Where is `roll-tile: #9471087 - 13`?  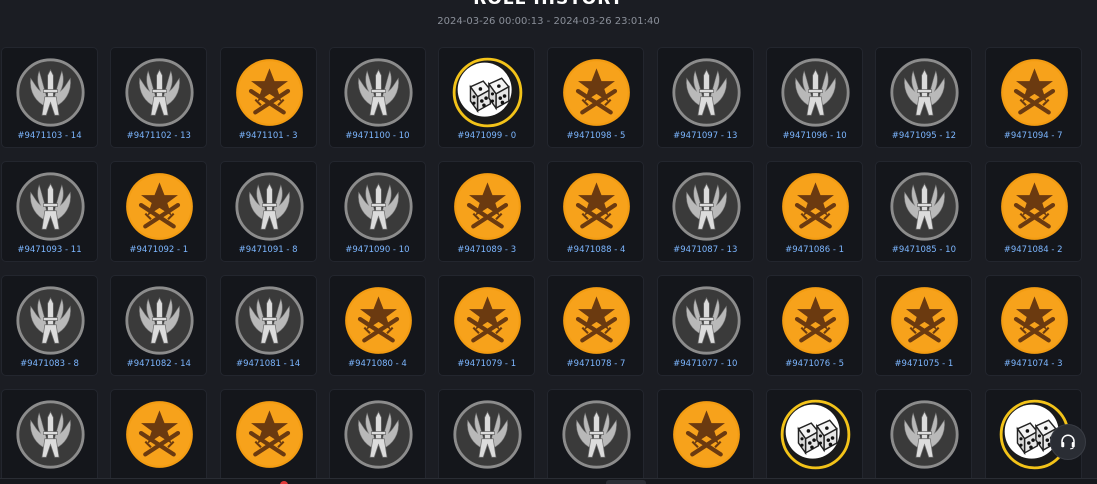 roll-tile: #9471087 - 13 is located at coordinates (705, 211).